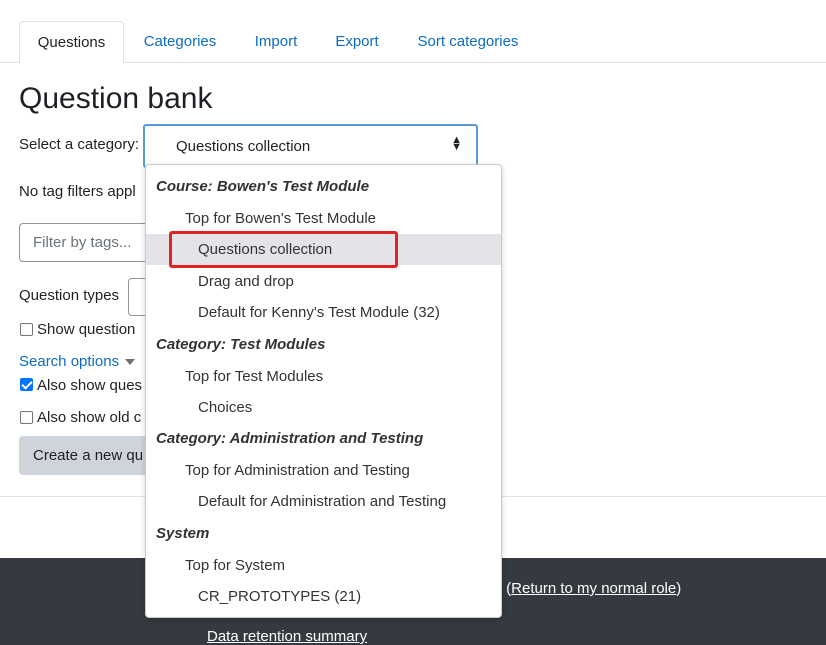 This screenshot has width=826, height=645. Describe the element at coordinates (357, 42) in the screenshot. I see `tab-export: Export` at that location.